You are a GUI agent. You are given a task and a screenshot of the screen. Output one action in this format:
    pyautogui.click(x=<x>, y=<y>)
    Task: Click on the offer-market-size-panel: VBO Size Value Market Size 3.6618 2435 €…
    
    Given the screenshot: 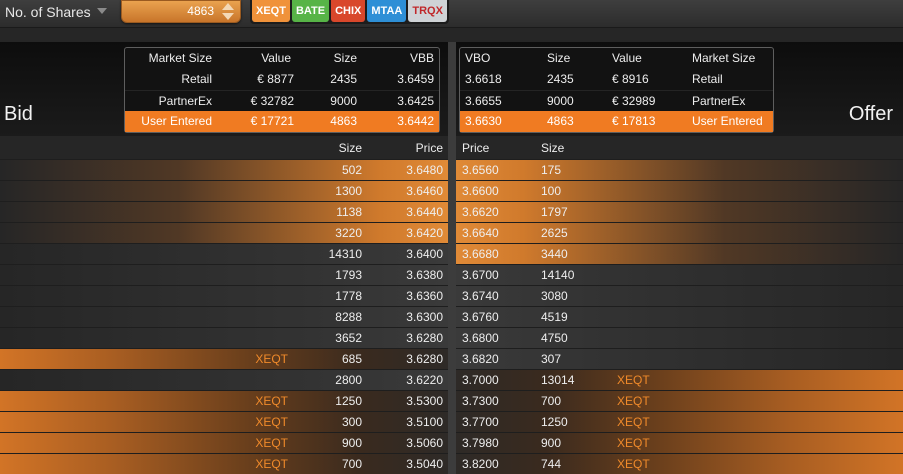 What is the action you would take?
    pyautogui.click(x=616, y=90)
    